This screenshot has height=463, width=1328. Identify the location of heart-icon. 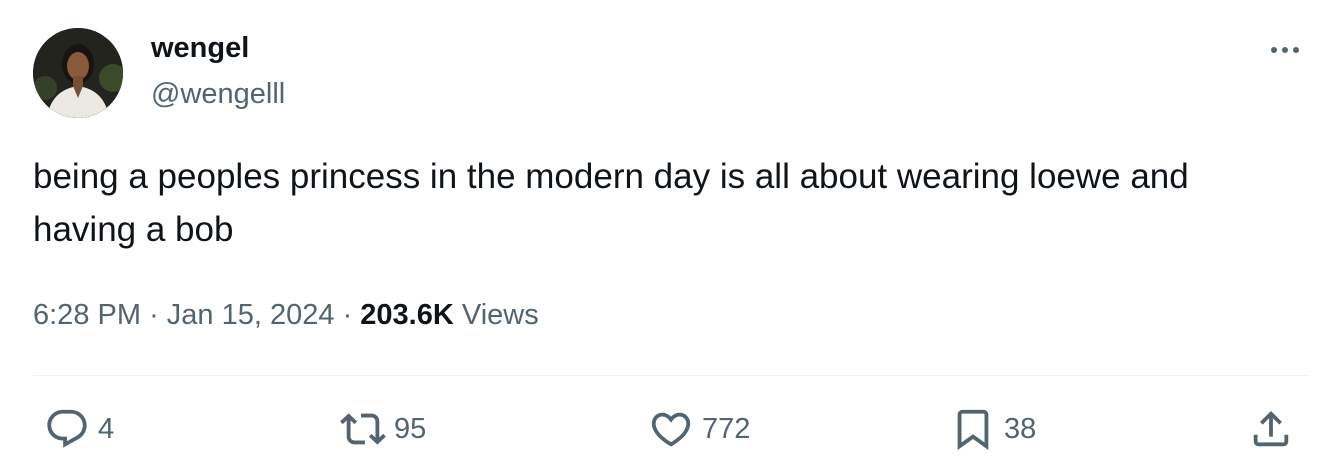
(671, 429).